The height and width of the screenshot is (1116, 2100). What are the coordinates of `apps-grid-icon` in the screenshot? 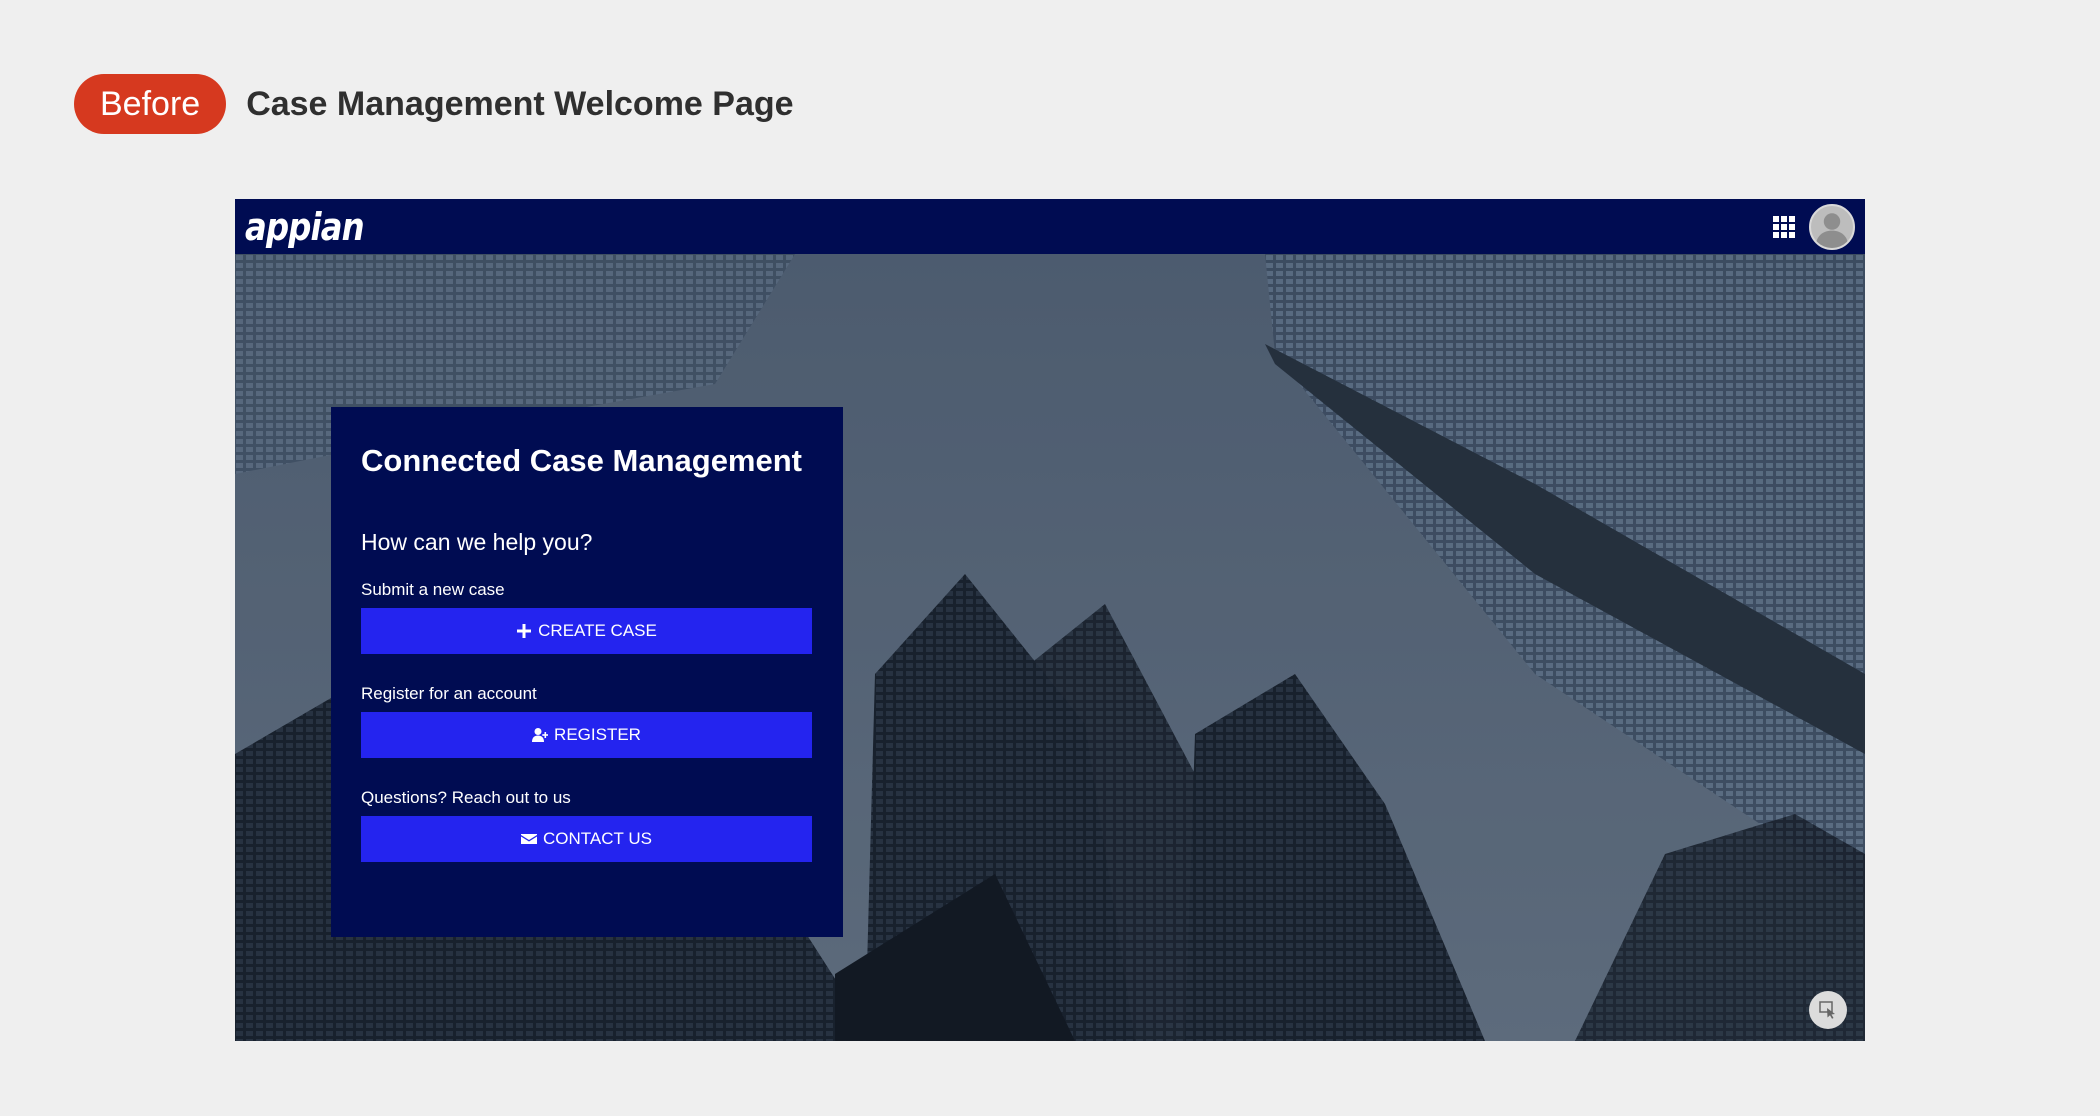 It's located at (1784, 226).